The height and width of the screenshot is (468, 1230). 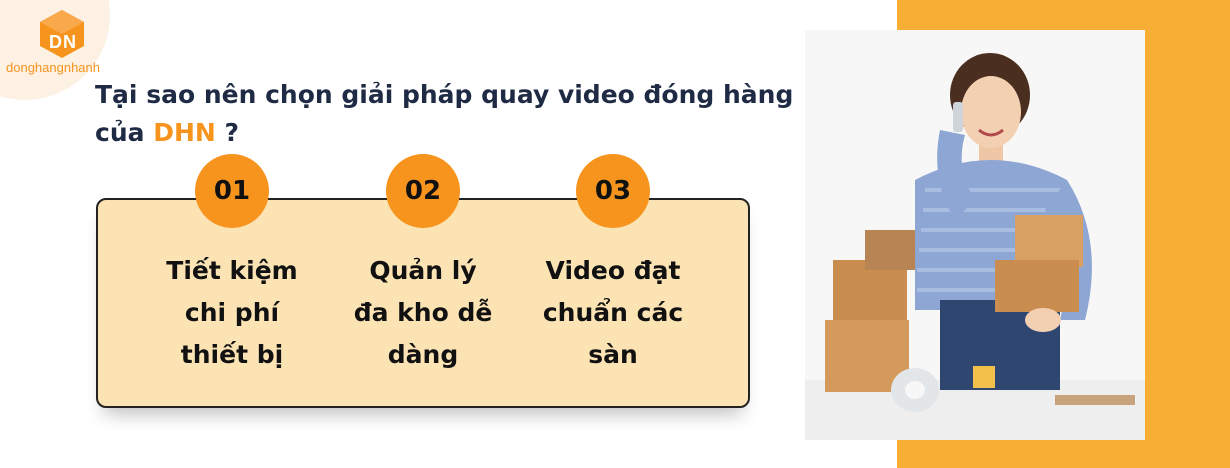 What do you see at coordinates (232, 354) in the screenshot?
I see `feature-1-line3: thiết bị` at bounding box center [232, 354].